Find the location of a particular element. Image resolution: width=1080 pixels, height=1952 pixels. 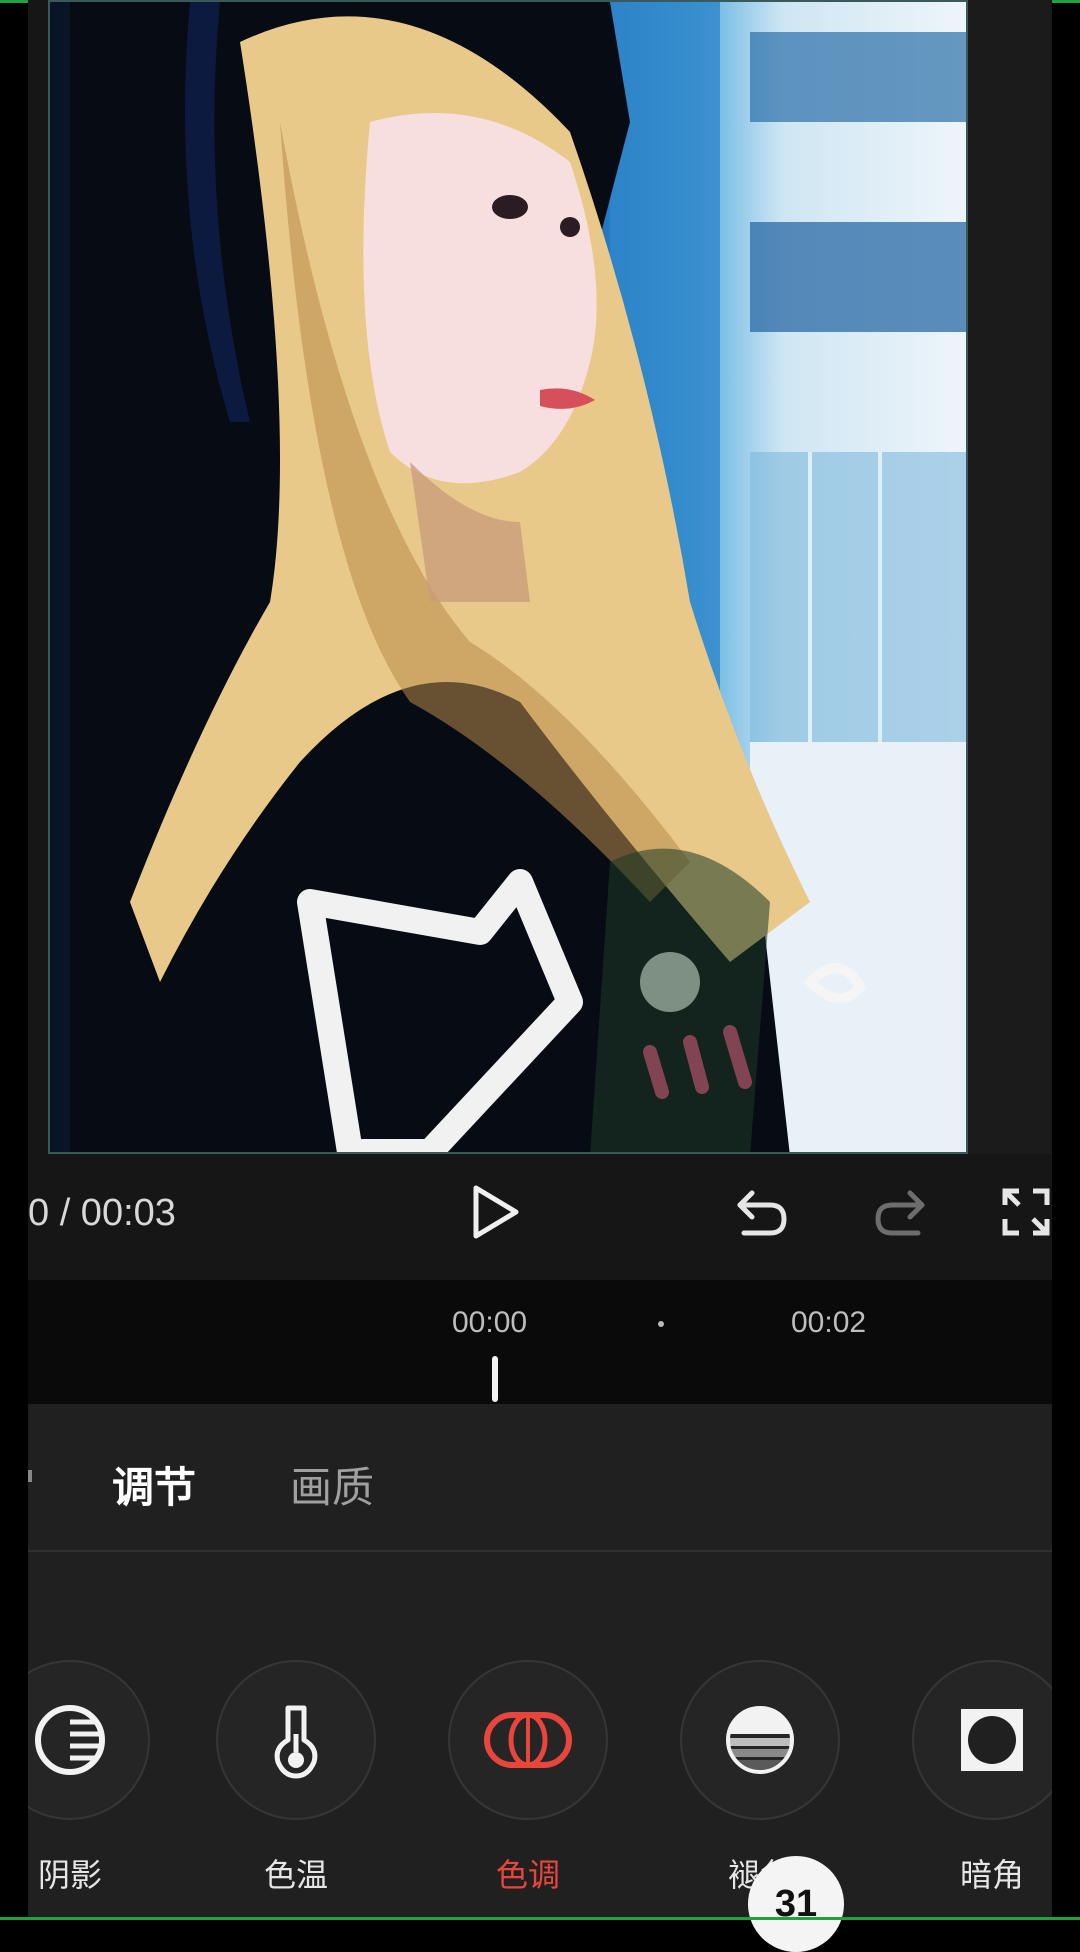

tool-shadow-circle is located at coordinates (89, 1740).